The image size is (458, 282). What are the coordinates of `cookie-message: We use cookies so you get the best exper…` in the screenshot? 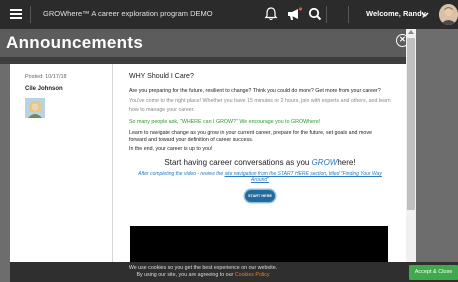 It's located at (203, 271).